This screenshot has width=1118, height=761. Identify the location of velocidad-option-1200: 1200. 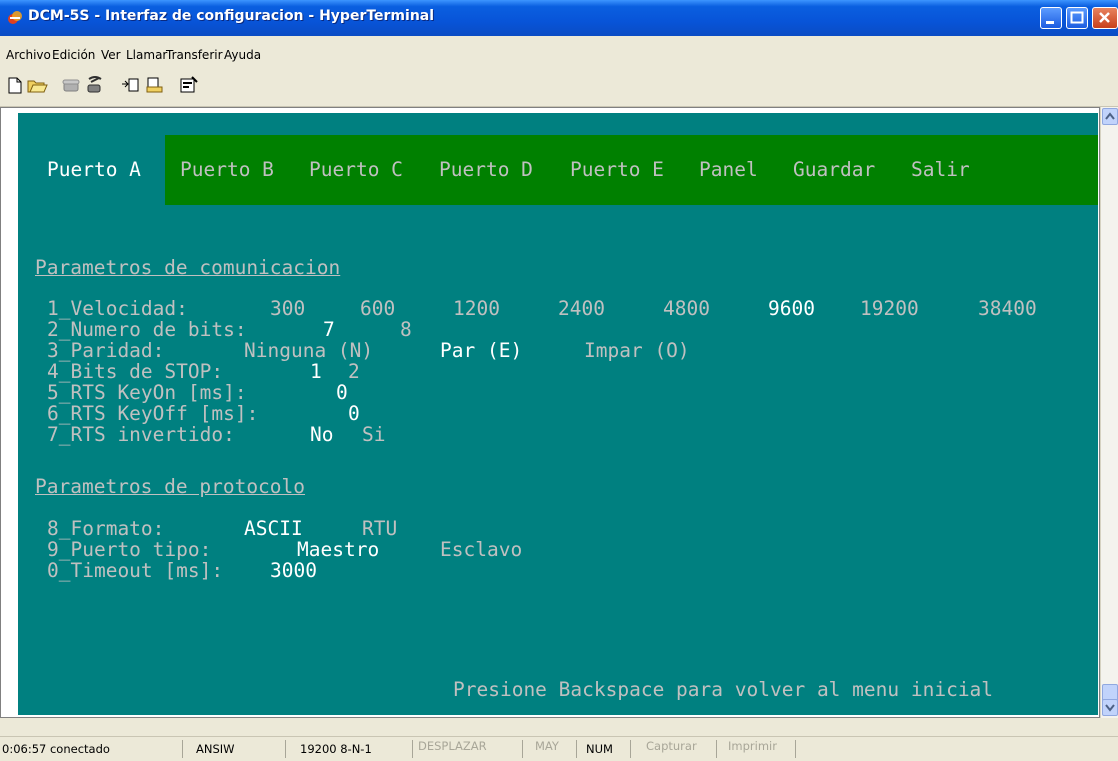
(476, 309).